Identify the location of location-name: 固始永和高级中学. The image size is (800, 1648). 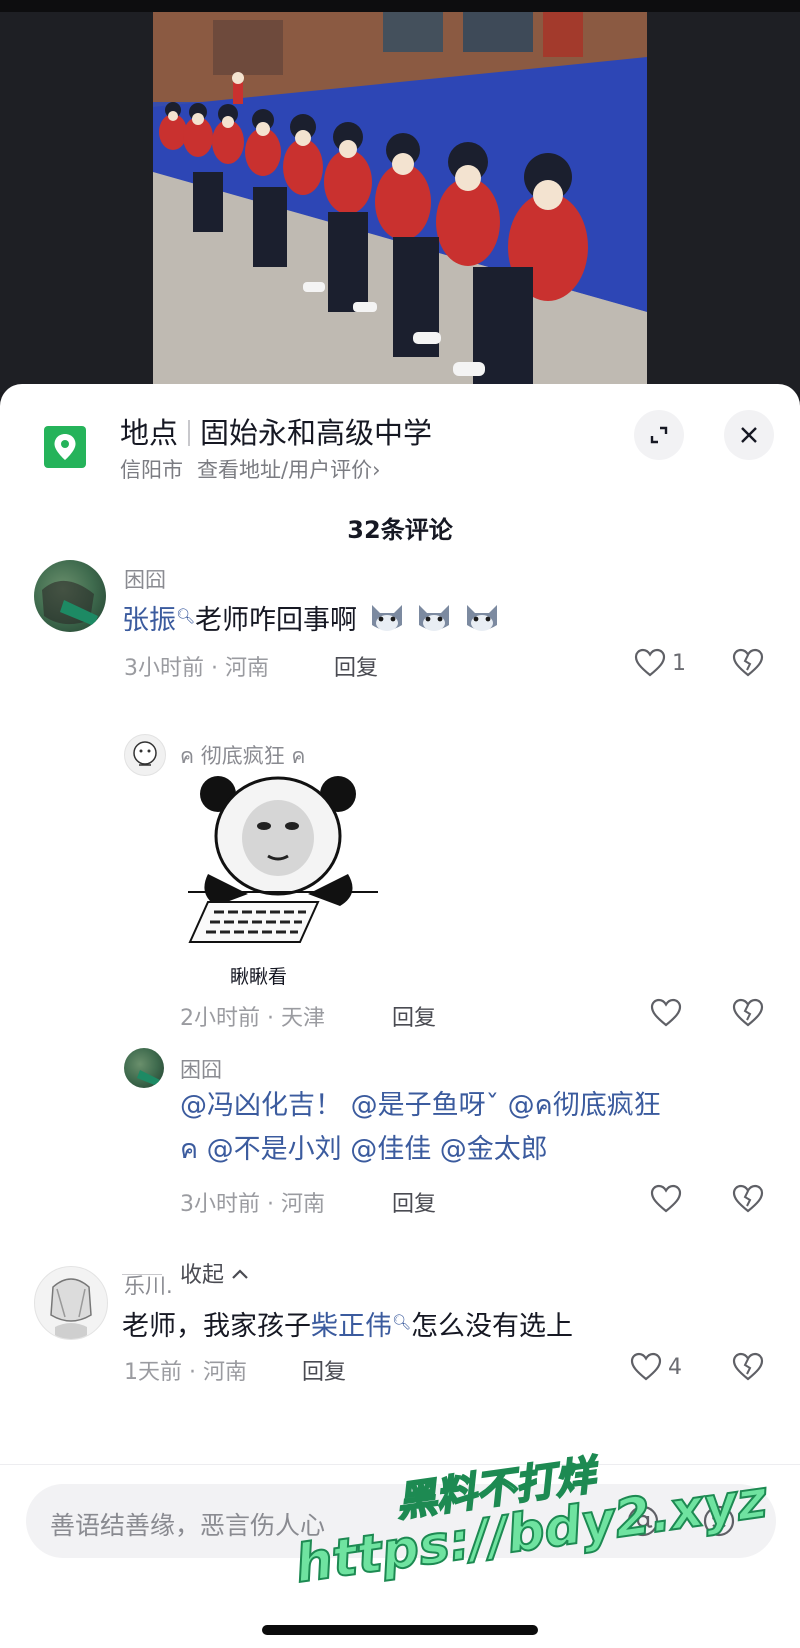
(316, 433).